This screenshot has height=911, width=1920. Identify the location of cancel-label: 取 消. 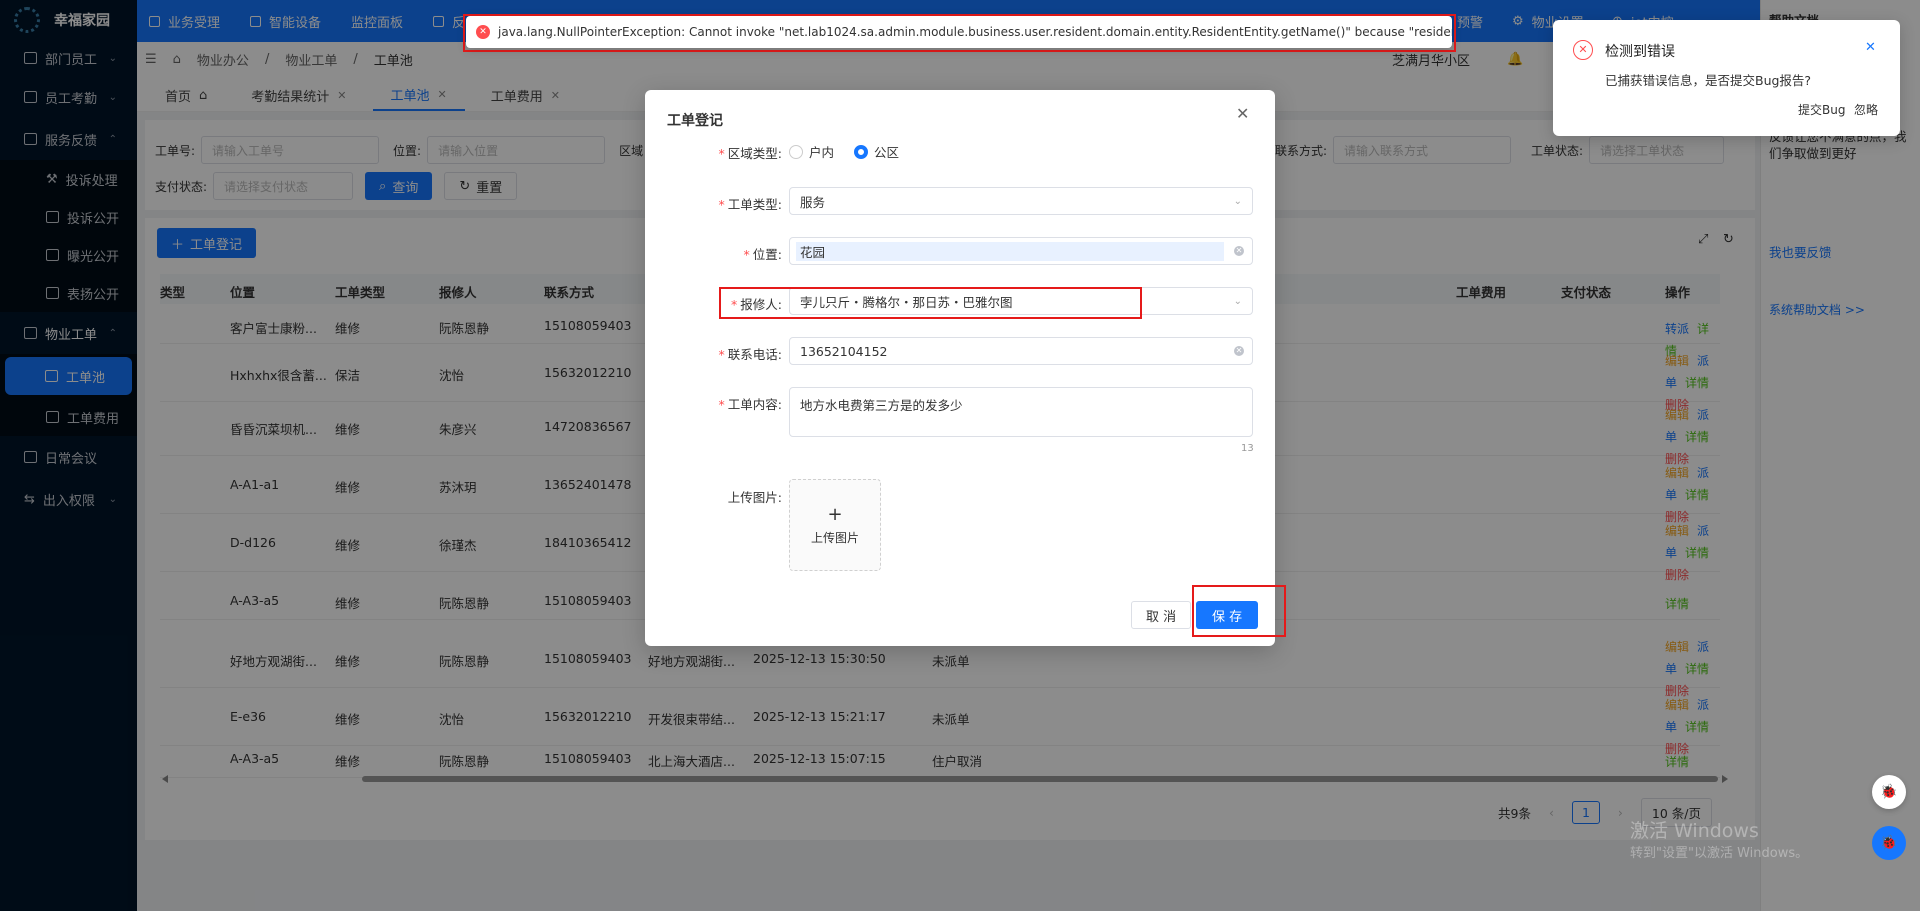
(1161, 617).